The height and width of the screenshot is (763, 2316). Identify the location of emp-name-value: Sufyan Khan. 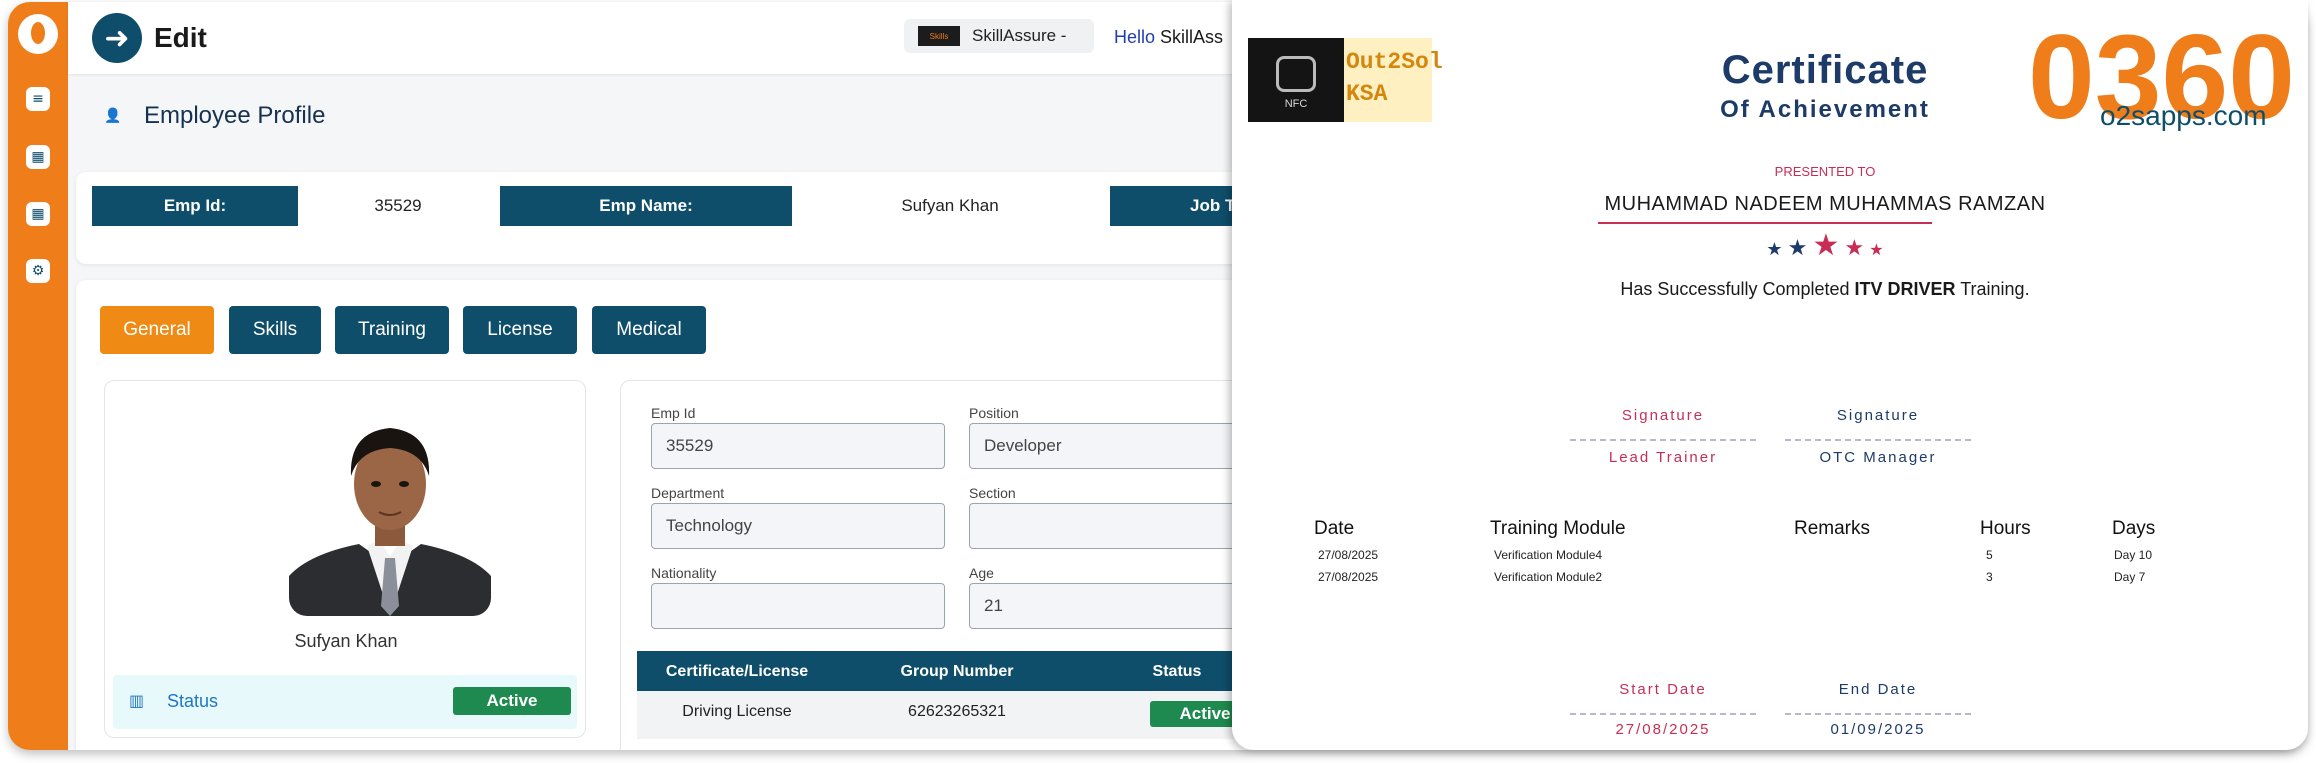
(950, 206).